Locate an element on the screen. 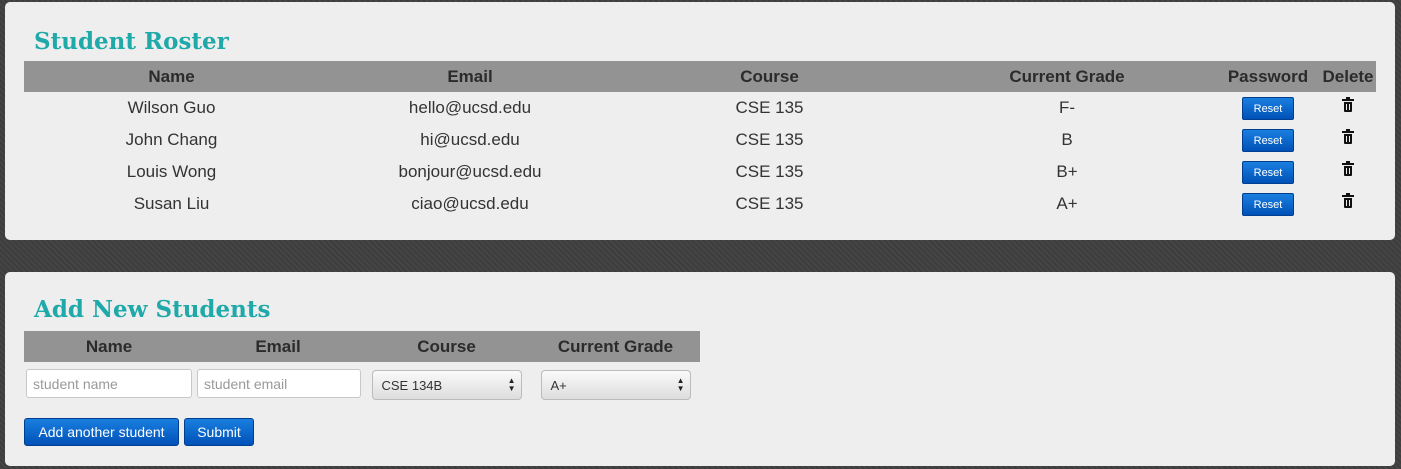 Image resolution: width=1401 pixels, height=469 pixels. new-student-row: CSE 134B ▲▼ A+ ▲▼ is located at coordinates (362, 383).